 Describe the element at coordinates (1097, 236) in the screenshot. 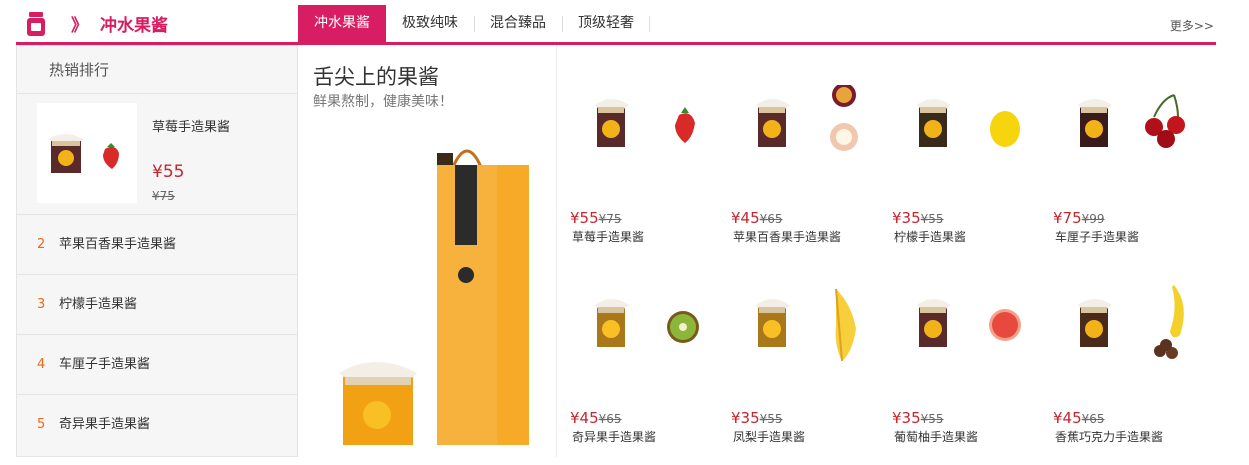

I see `product-name: 车厘子手造果酱` at that location.